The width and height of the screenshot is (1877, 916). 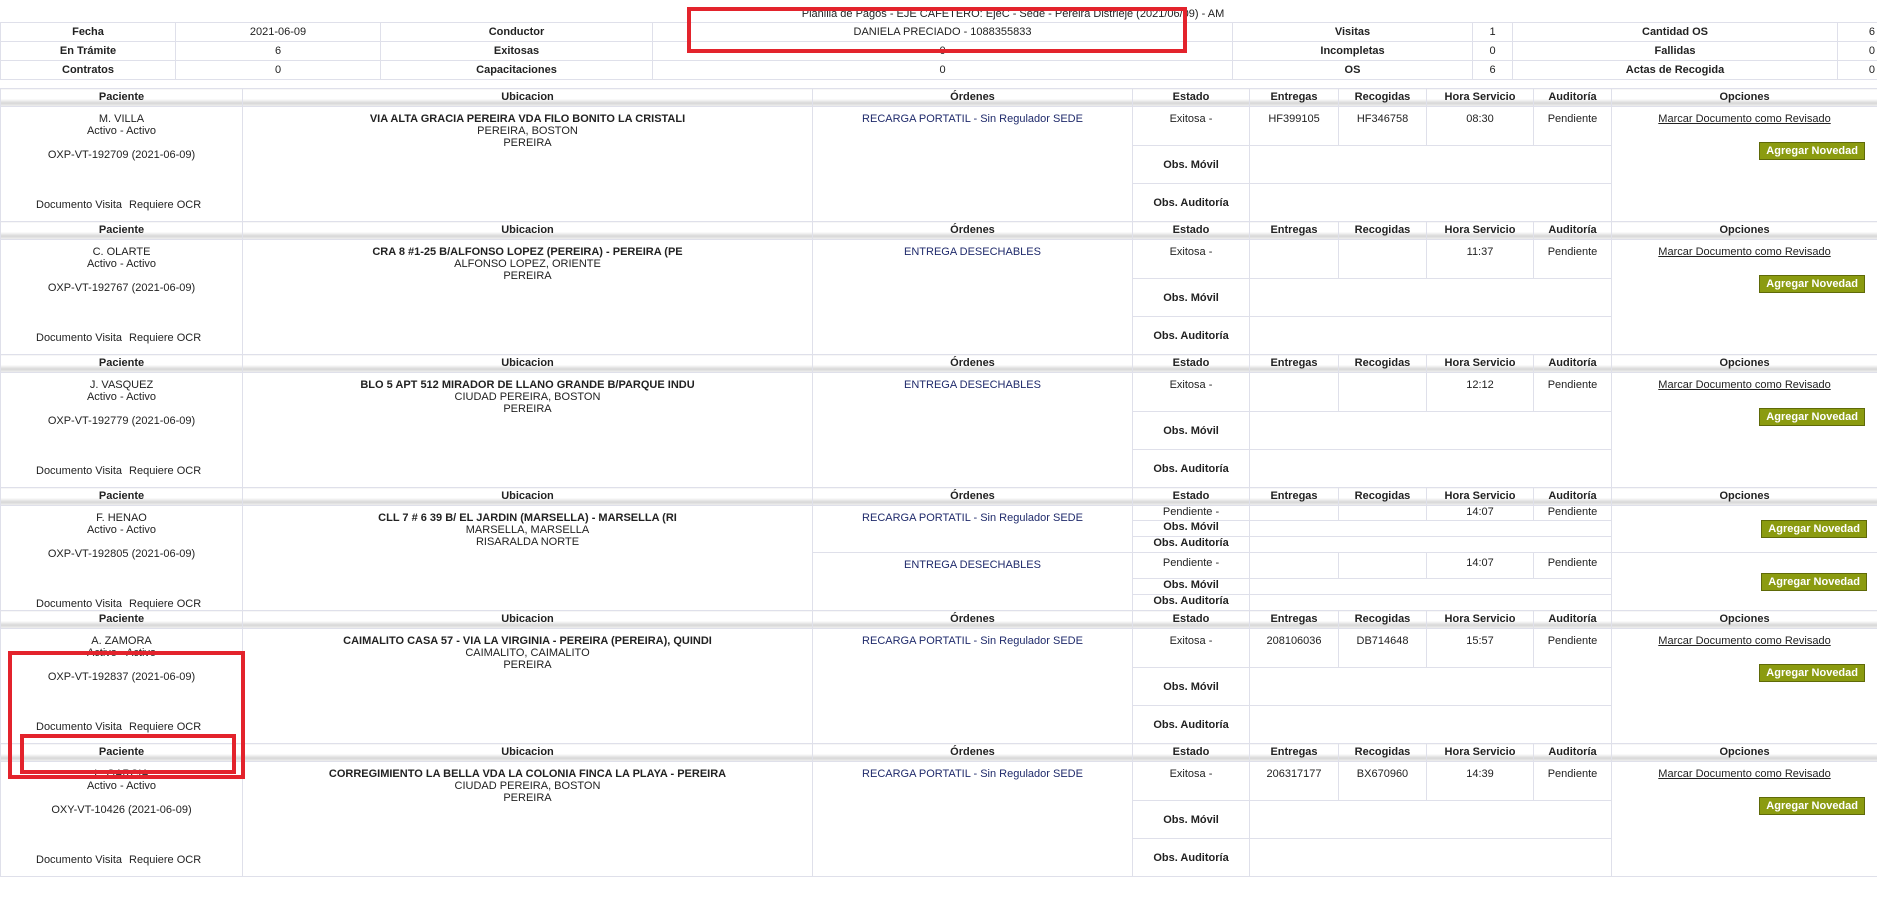 I want to click on order-cell: ENTREGA DESECHABLES, so click(x=972, y=297).